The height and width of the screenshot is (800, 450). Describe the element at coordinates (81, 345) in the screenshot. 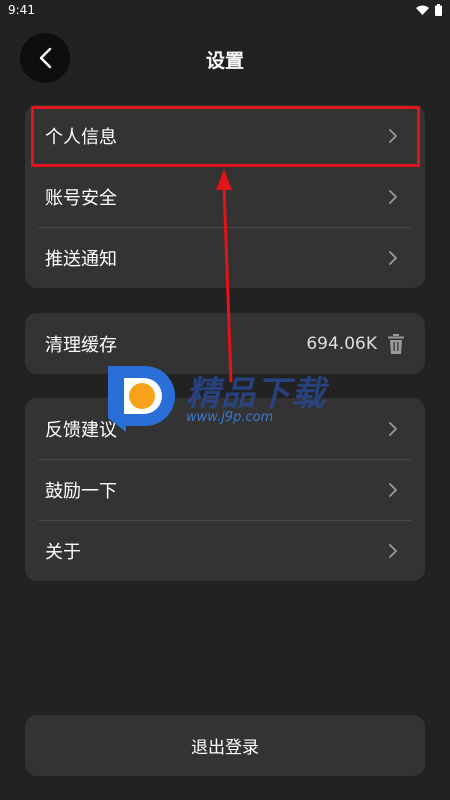

I see `row-label: 清理缓存` at that location.